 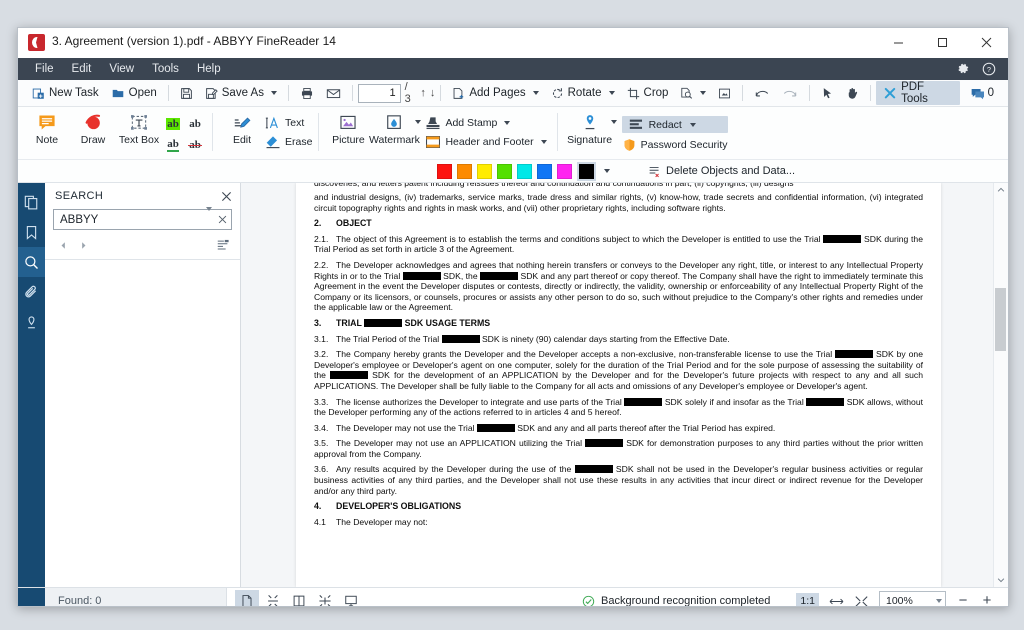 What do you see at coordinates (348, 128) in the screenshot?
I see `picture-tool: Picture` at bounding box center [348, 128].